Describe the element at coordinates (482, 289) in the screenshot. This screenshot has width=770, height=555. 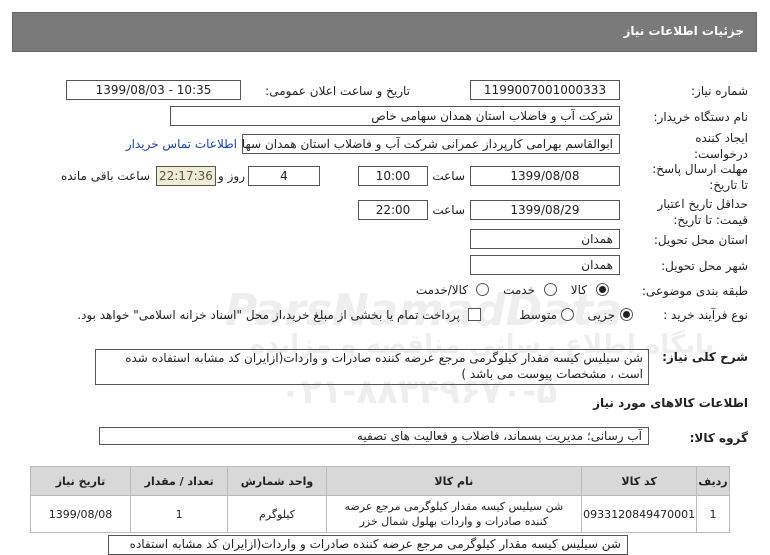
I see `category-goods-service-radio` at that location.